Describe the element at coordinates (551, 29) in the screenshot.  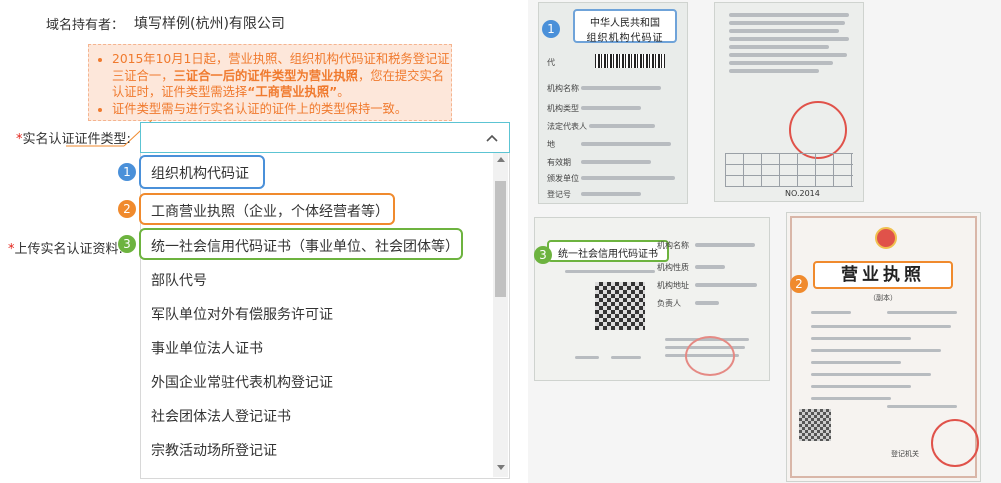
I see `doc-badge-1: 1` at that location.